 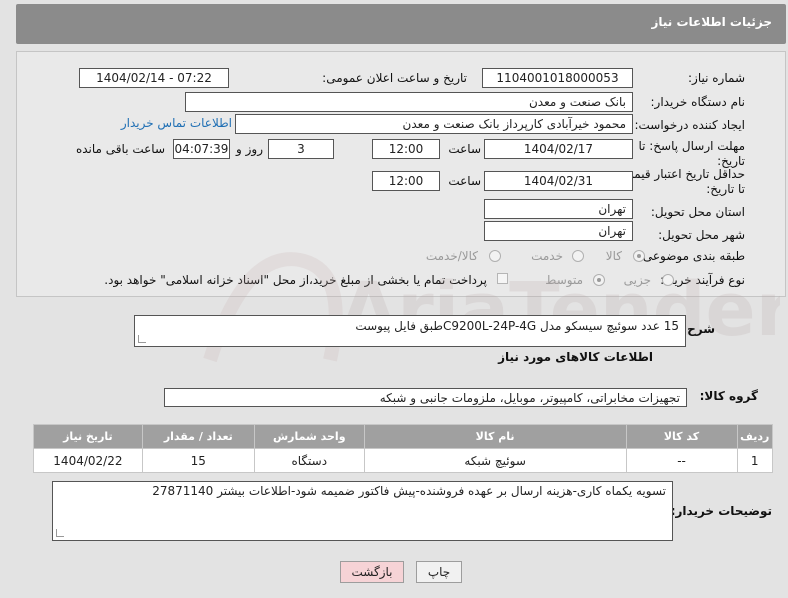 I want to click on page-title: جزئیات اطلاعات نیاز, so click(x=711, y=22).